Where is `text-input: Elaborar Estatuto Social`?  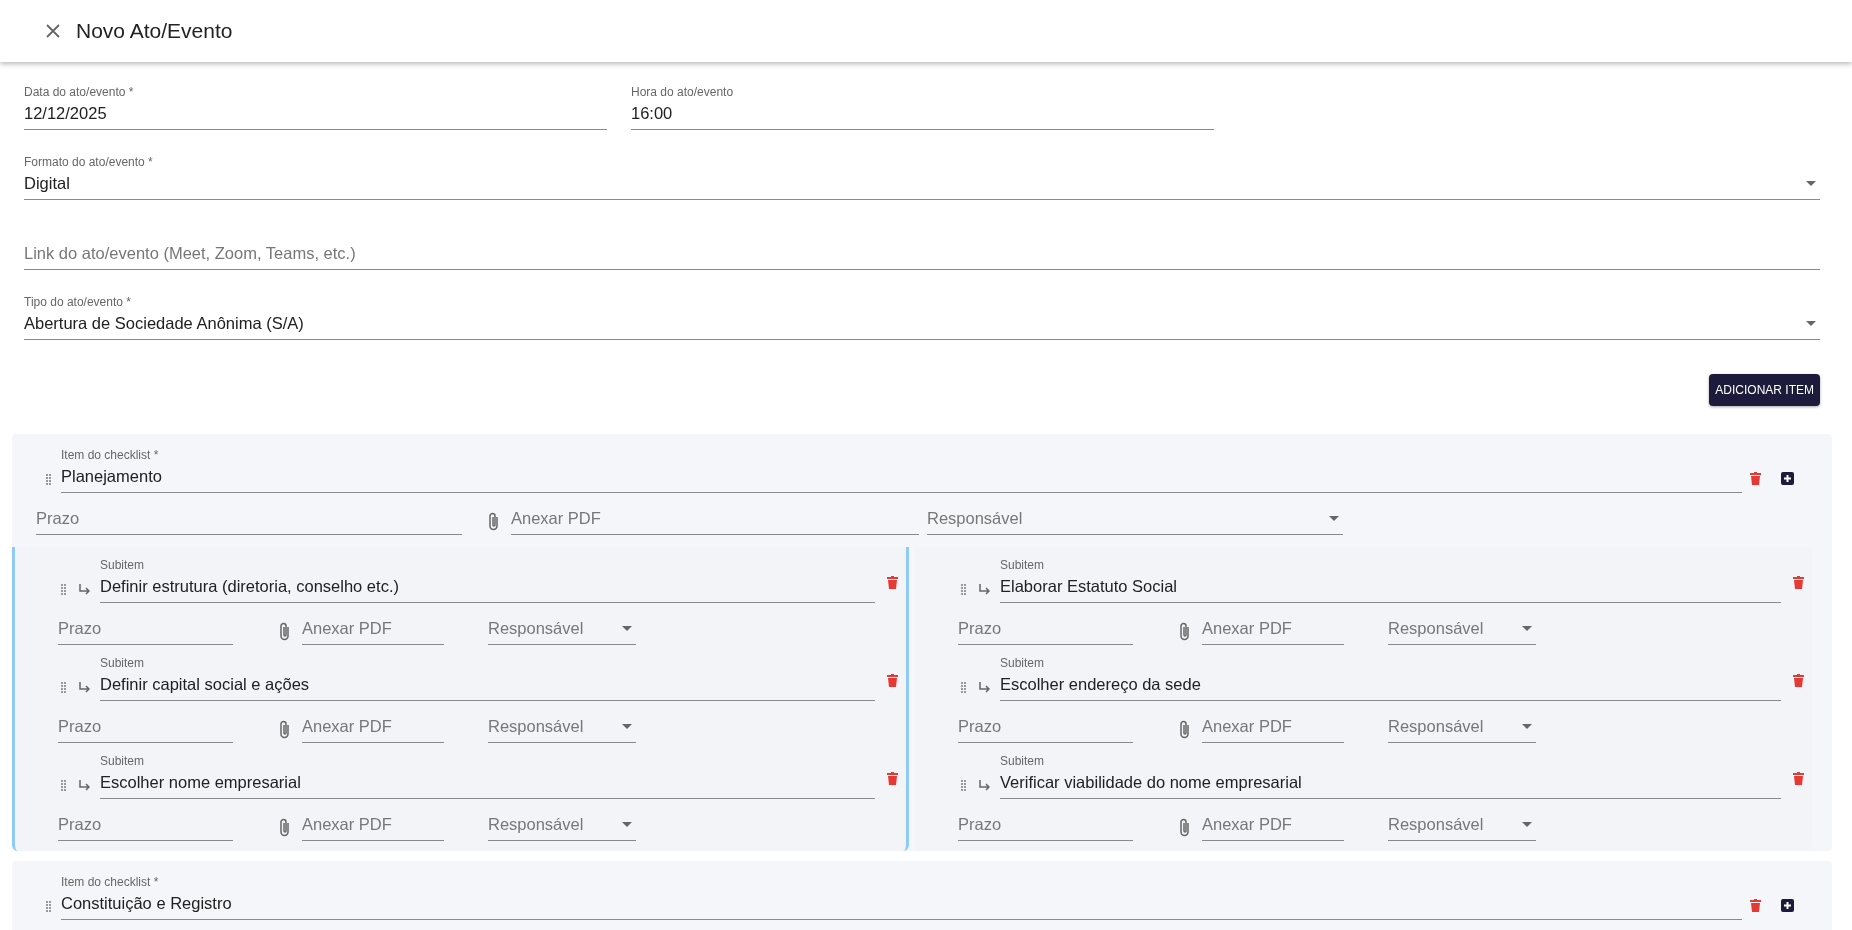 text-input: Elaborar Estatuto Social is located at coordinates (1390, 588).